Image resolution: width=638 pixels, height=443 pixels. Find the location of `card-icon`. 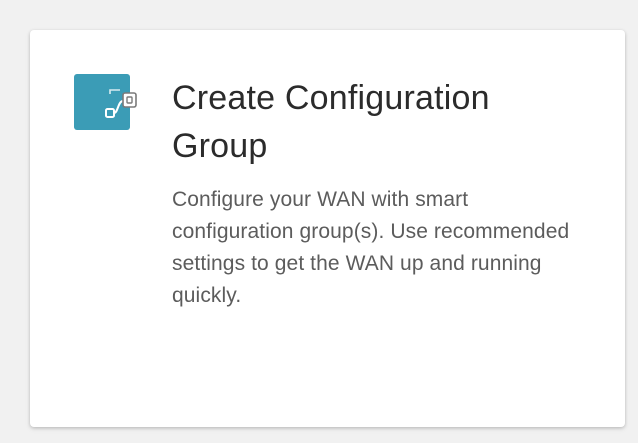

card-icon is located at coordinates (111, 103).